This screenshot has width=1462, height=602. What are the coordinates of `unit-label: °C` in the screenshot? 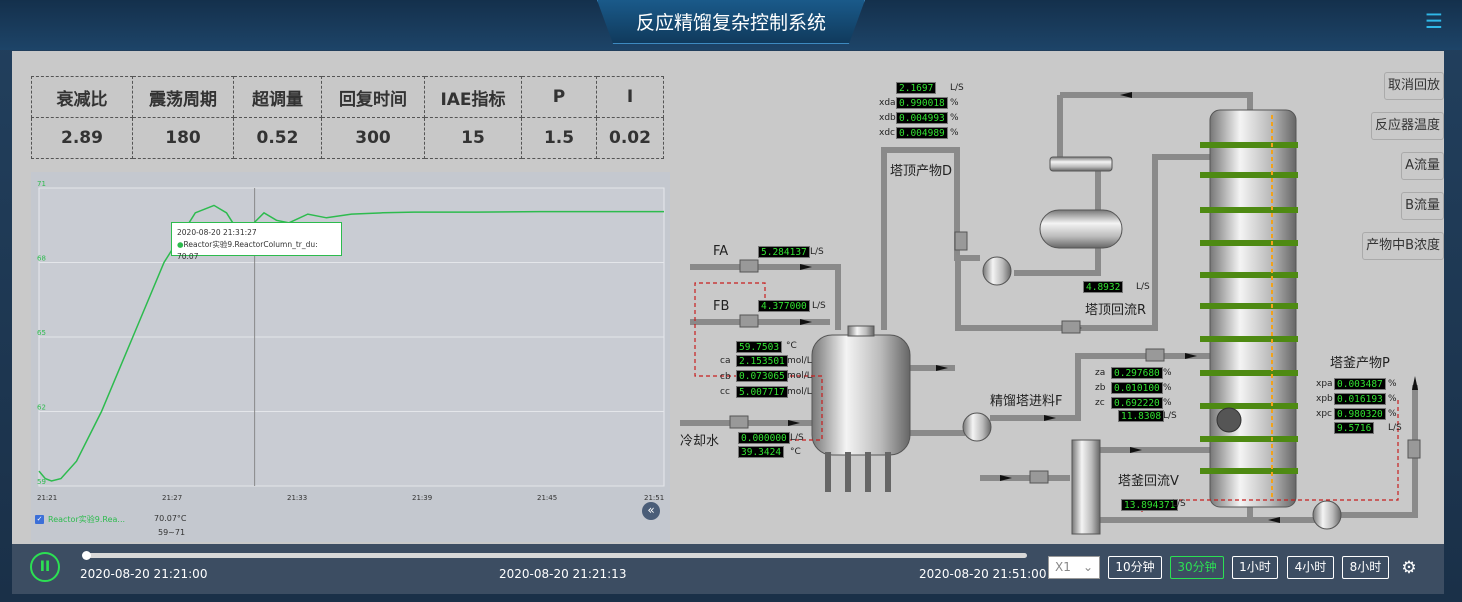 It's located at (795, 452).